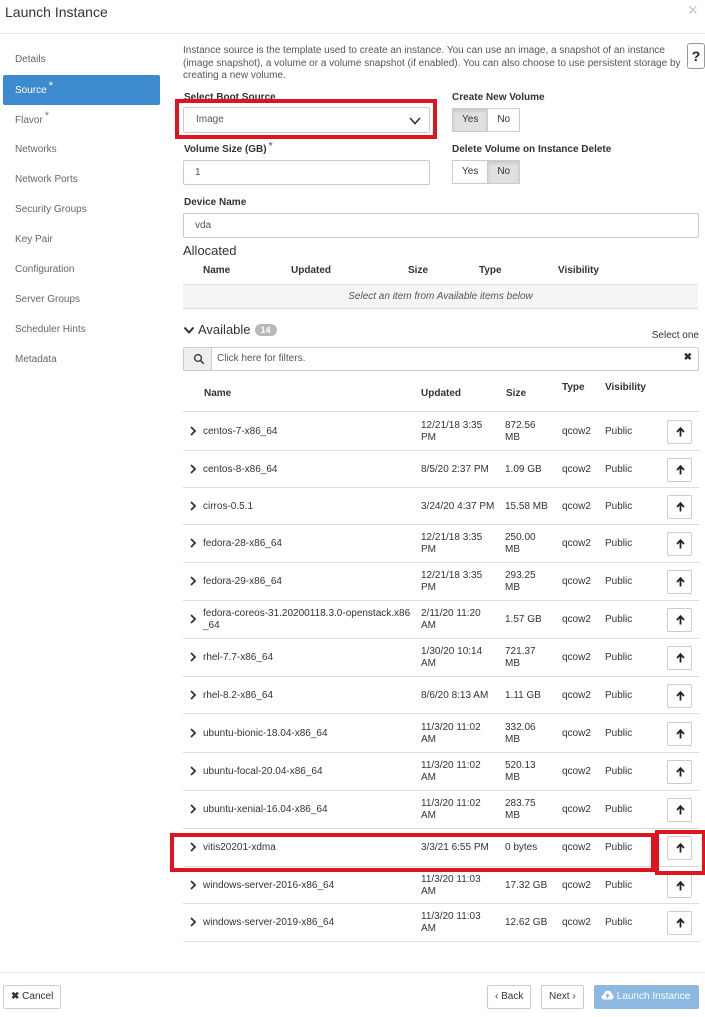  What do you see at coordinates (263, 771) in the screenshot?
I see `row-name: ubuntu-focal-20.04-x86_64` at bounding box center [263, 771].